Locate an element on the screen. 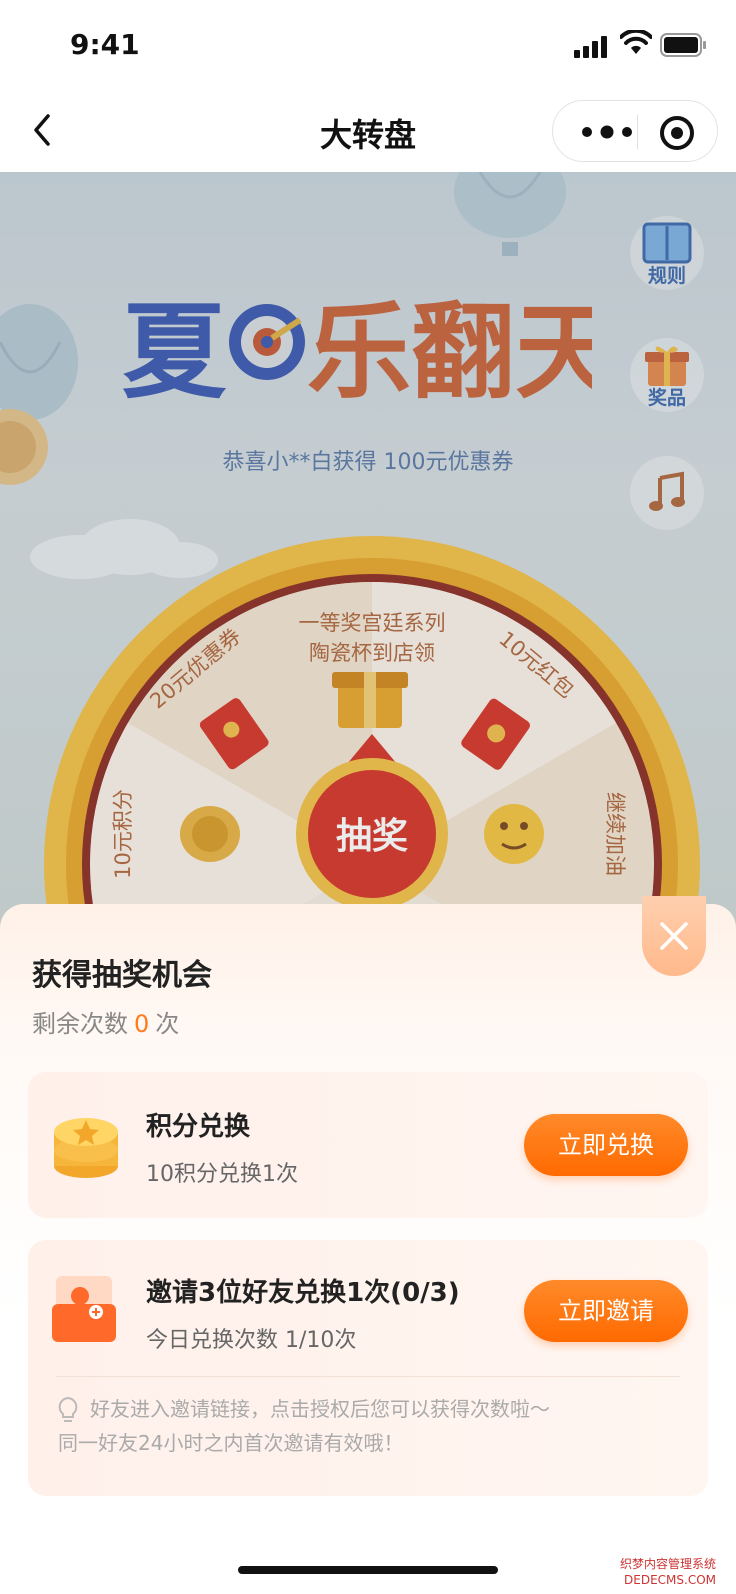 This screenshot has width=736, height=1594. close-miniprogram-icon is located at coordinates (677, 133).